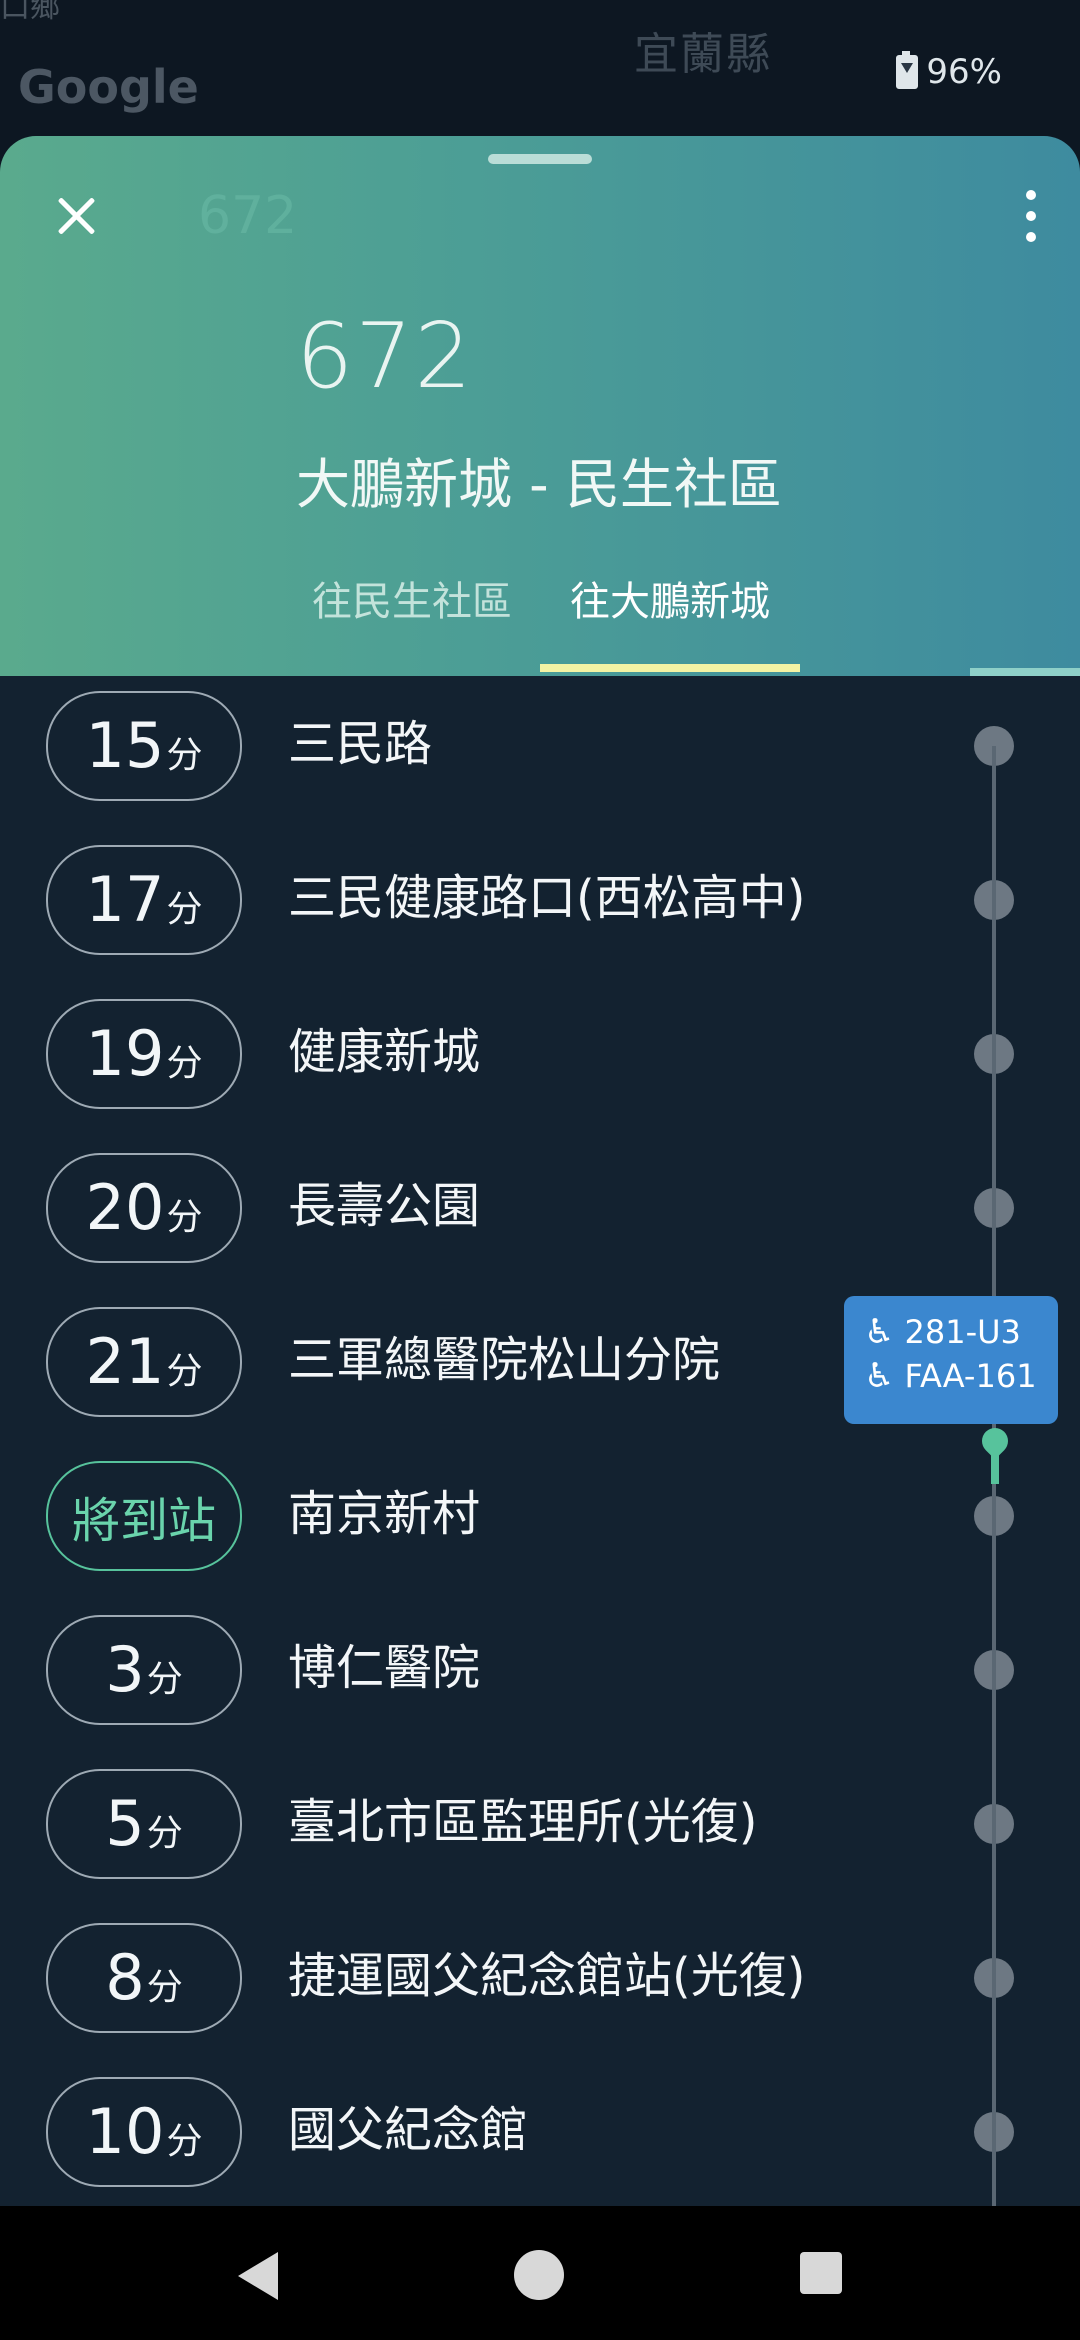 The image size is (1080, 2340). Describe the element at coordinates (412, 598) in the screenshot. I see `tab-to-minsheng: 往民生社區` at that location.